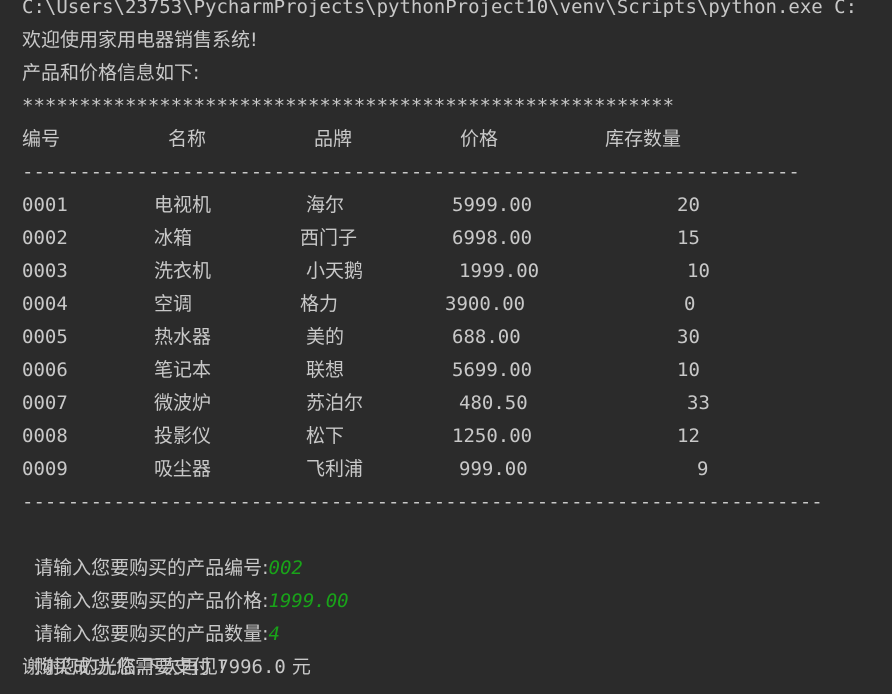  What do you see at coordinates (643, 139) in the screenshot?
I see `header-stock: 库存数量` at bounding box center [643, 139].